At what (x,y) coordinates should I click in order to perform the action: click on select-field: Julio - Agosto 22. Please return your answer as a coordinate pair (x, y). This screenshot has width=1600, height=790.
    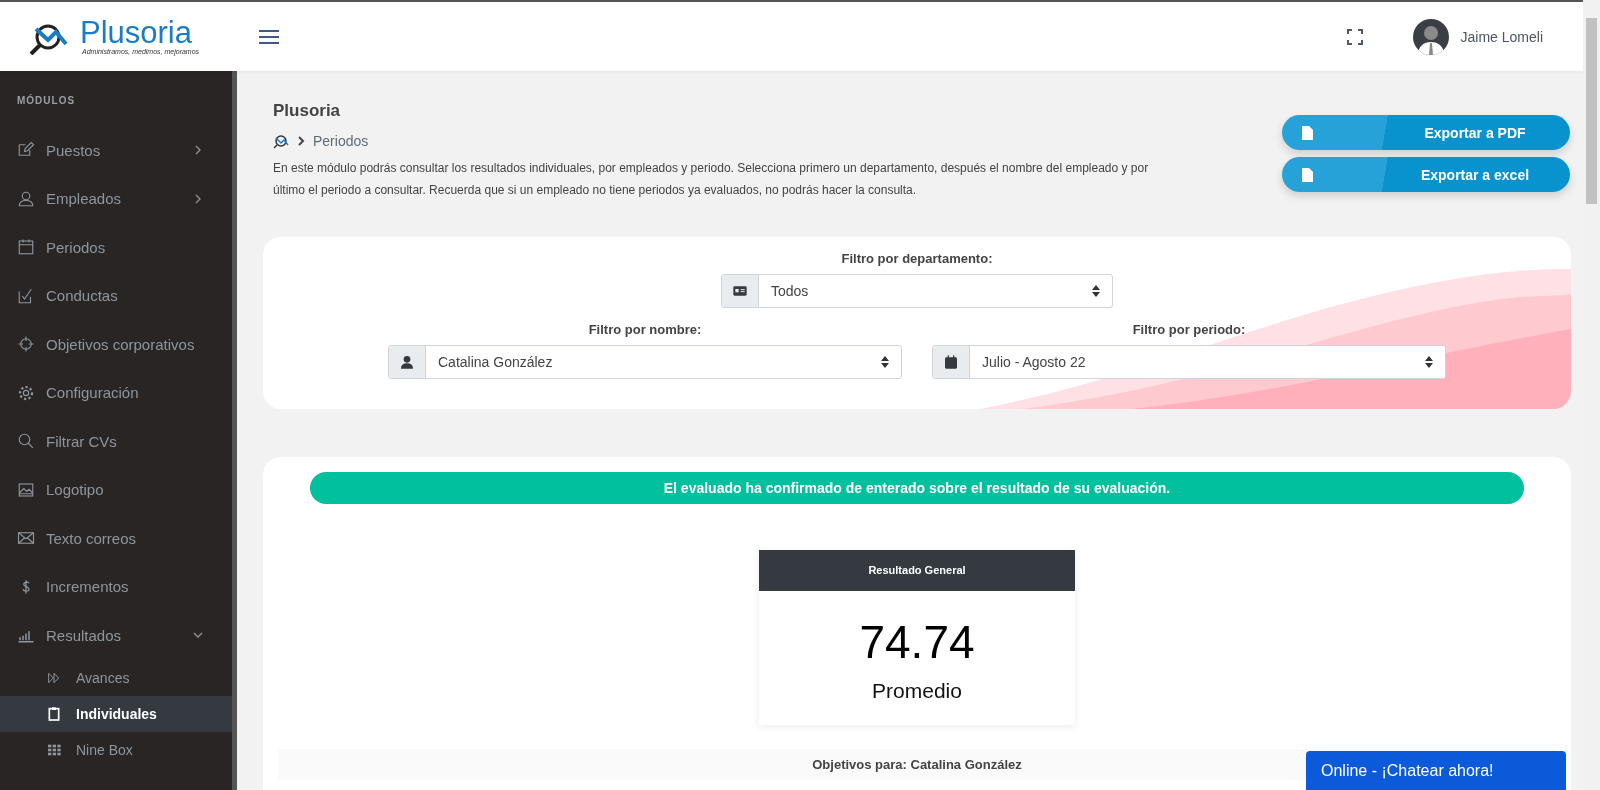
    Looking at the image, I should click on (1189, 362).